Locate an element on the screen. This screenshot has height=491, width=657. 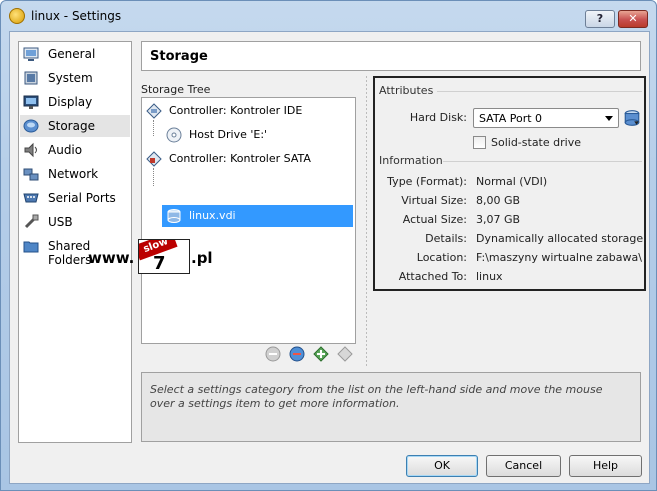
remove-controller-icon is located at coordinates (345, 354).